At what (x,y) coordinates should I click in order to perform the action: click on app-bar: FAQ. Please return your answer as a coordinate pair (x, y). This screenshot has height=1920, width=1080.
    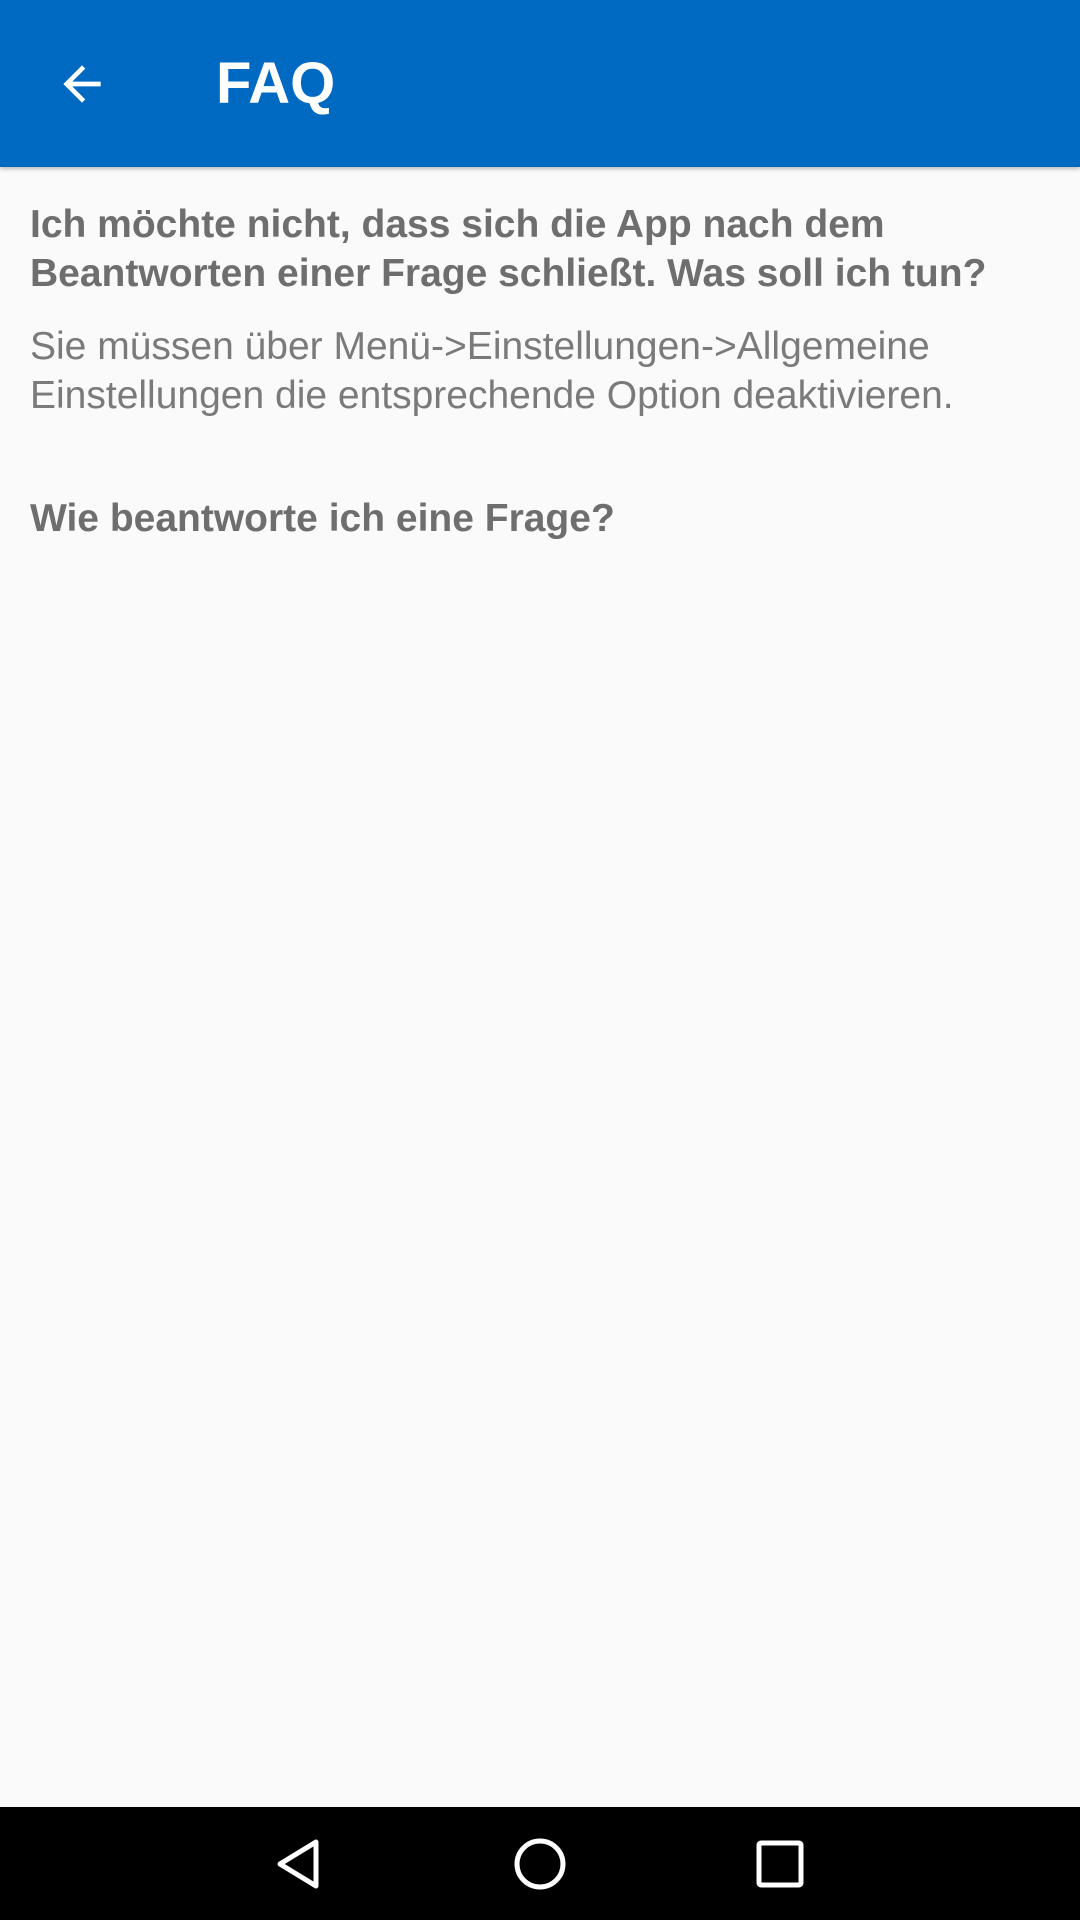
    Looking at the image, I should click on (540, 83).